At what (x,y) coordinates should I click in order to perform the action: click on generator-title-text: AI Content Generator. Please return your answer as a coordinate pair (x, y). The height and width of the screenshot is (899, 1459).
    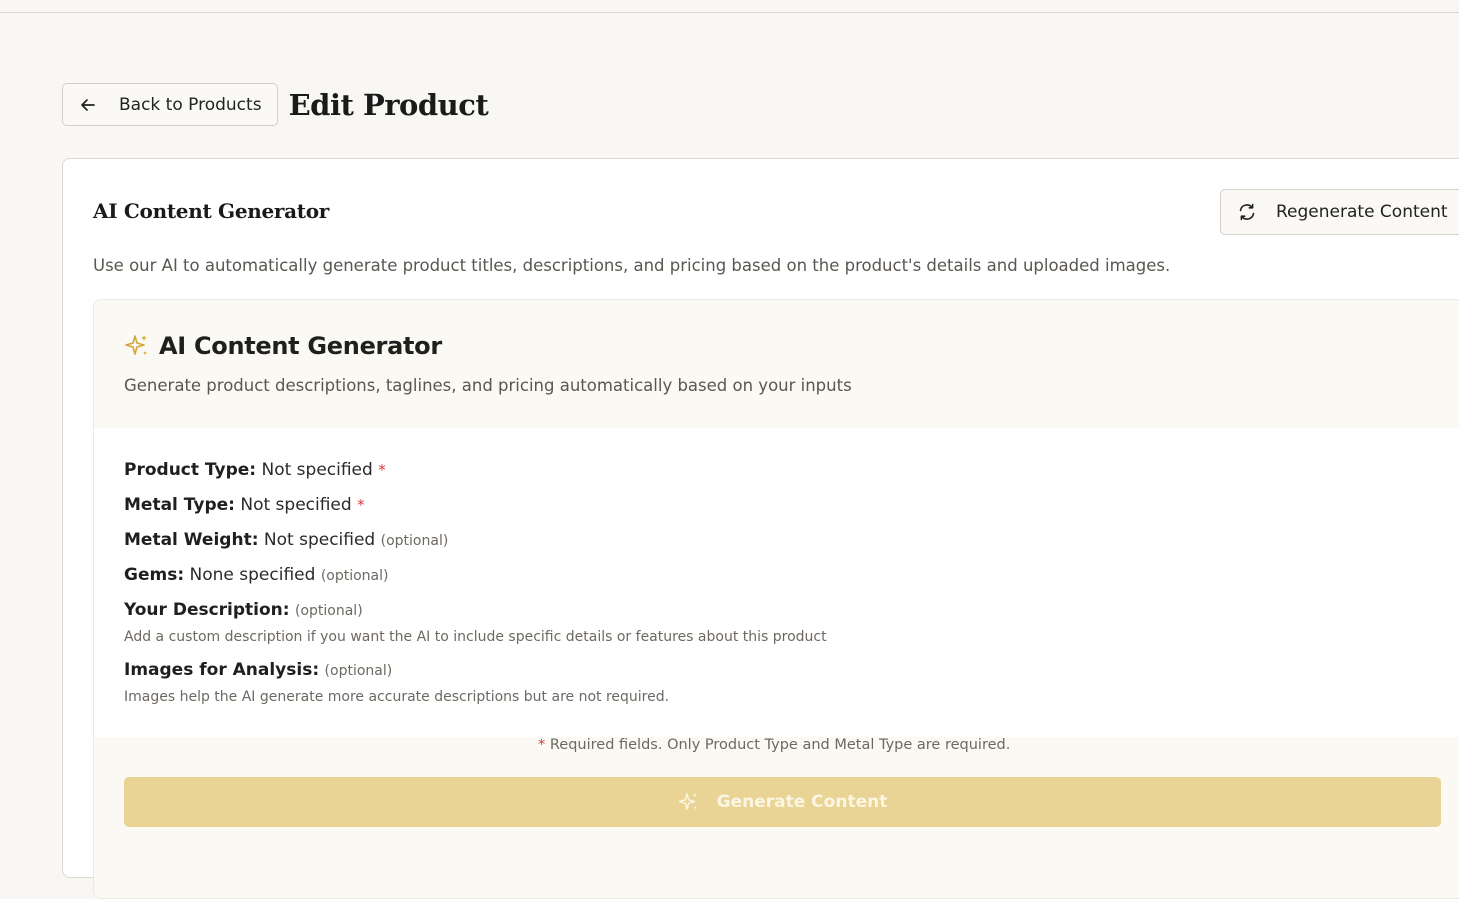
    Looking at the image, I should click on (300, 346).